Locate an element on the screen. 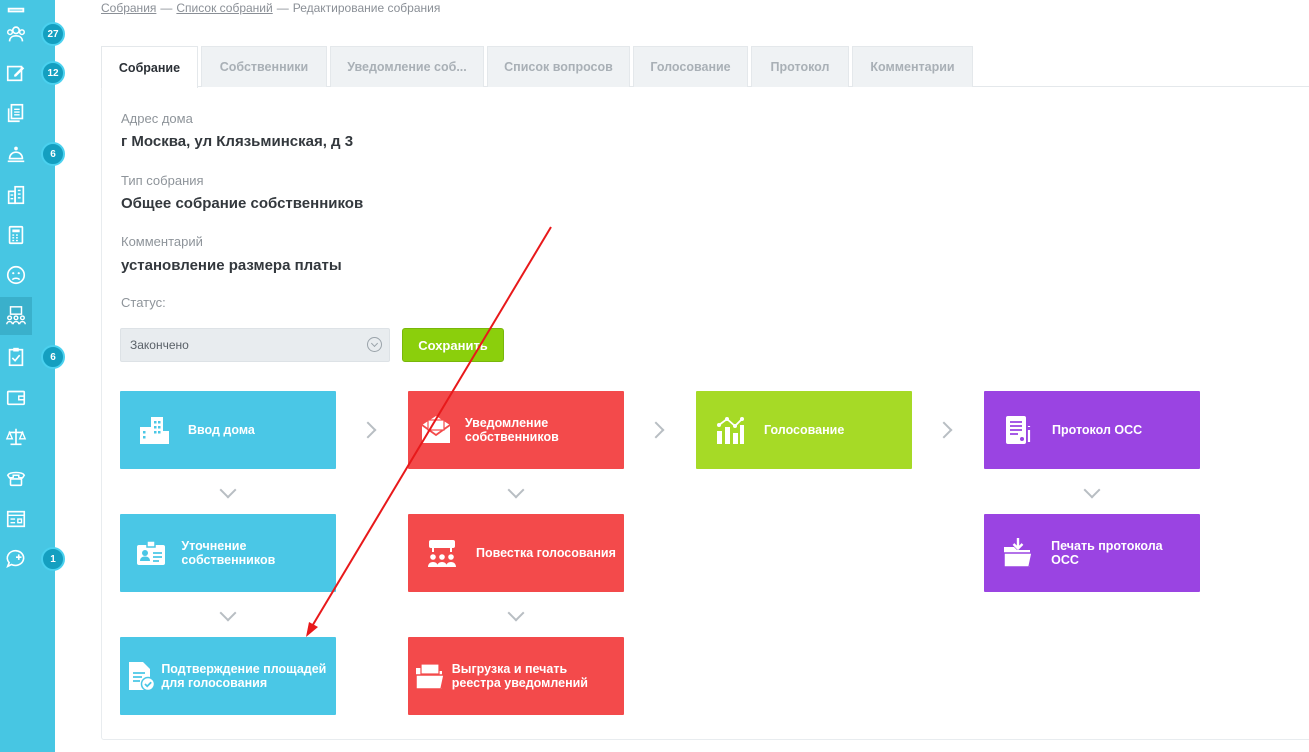  sidebar-item-owners-meeting is located at coordinates (16, 316).